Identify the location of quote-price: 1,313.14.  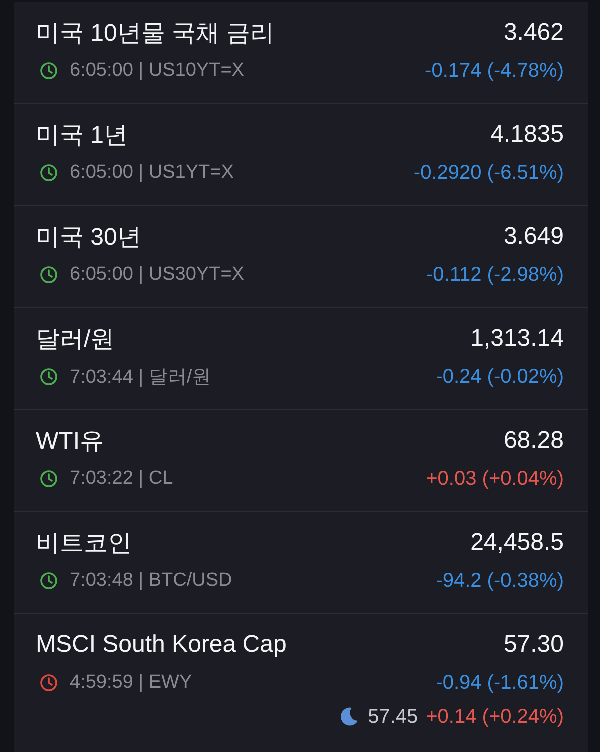
(517, 339).